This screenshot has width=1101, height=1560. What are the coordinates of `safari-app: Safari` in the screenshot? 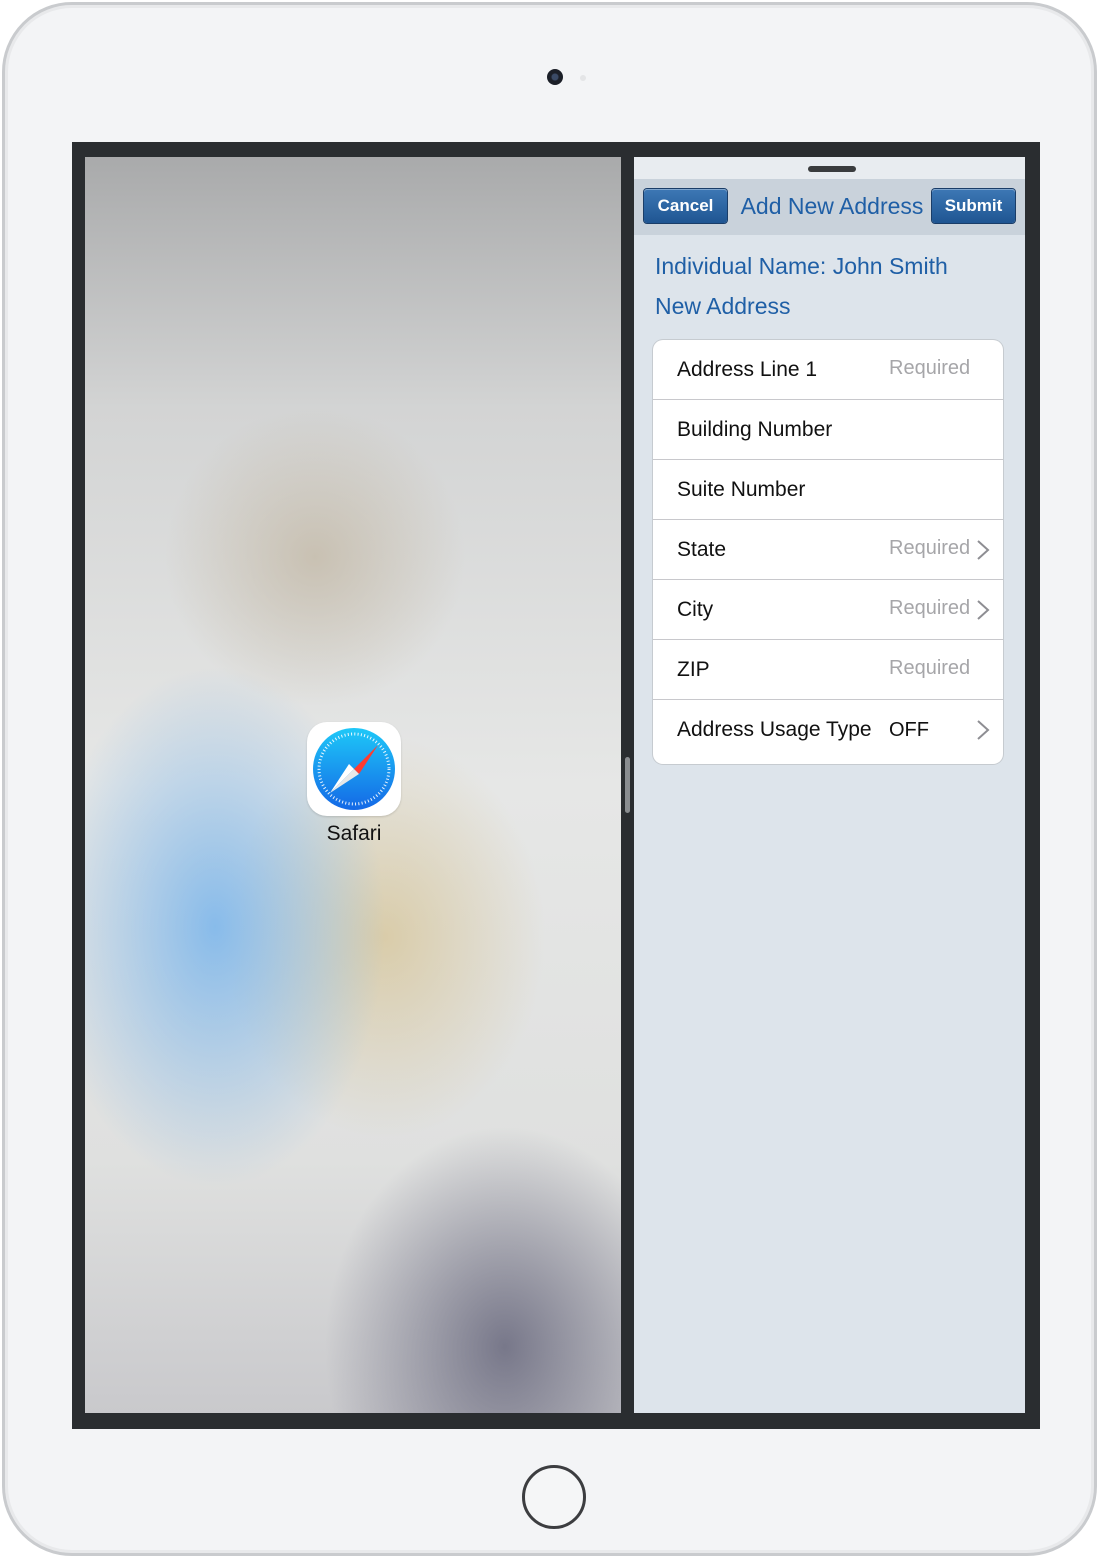 It's located at (354, 784).